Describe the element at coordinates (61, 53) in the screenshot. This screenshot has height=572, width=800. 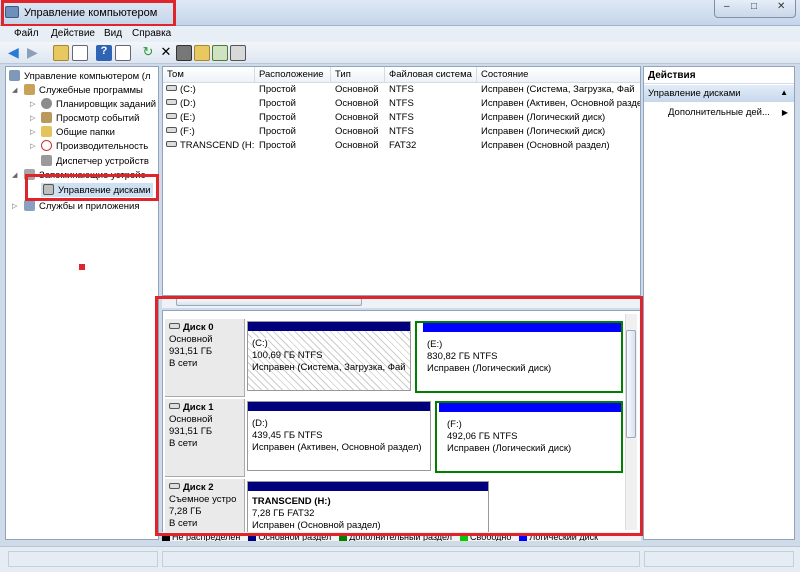
I see `up-folder-icon` at that location.